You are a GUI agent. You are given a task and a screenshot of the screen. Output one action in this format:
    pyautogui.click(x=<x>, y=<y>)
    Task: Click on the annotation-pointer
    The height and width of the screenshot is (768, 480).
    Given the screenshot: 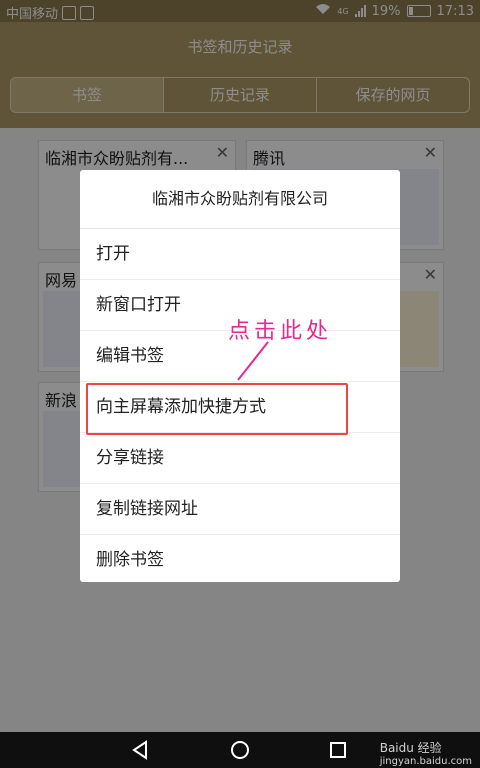 What is the action you would take?
    pyautogui.click(x=253, y=361)
    